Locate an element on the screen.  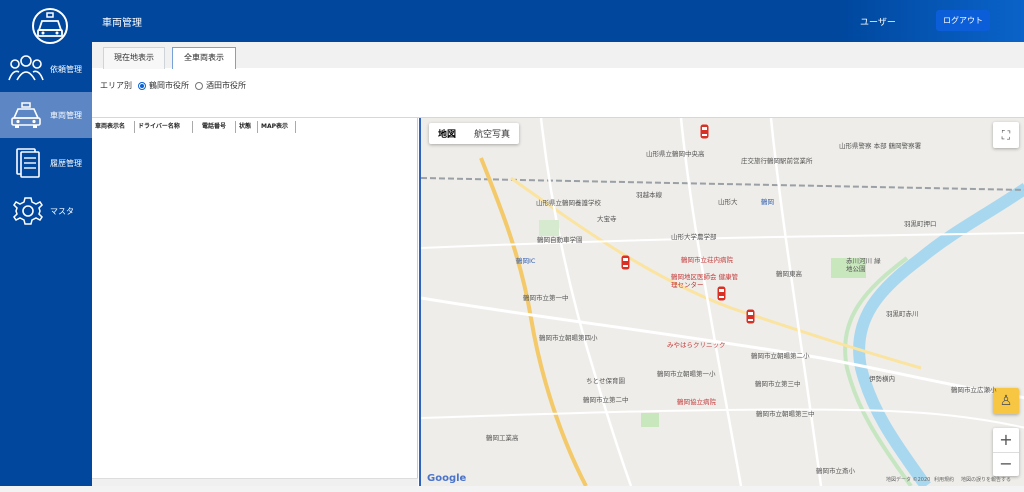
column-header: 電話番号 is located at coordinates (214, 127).